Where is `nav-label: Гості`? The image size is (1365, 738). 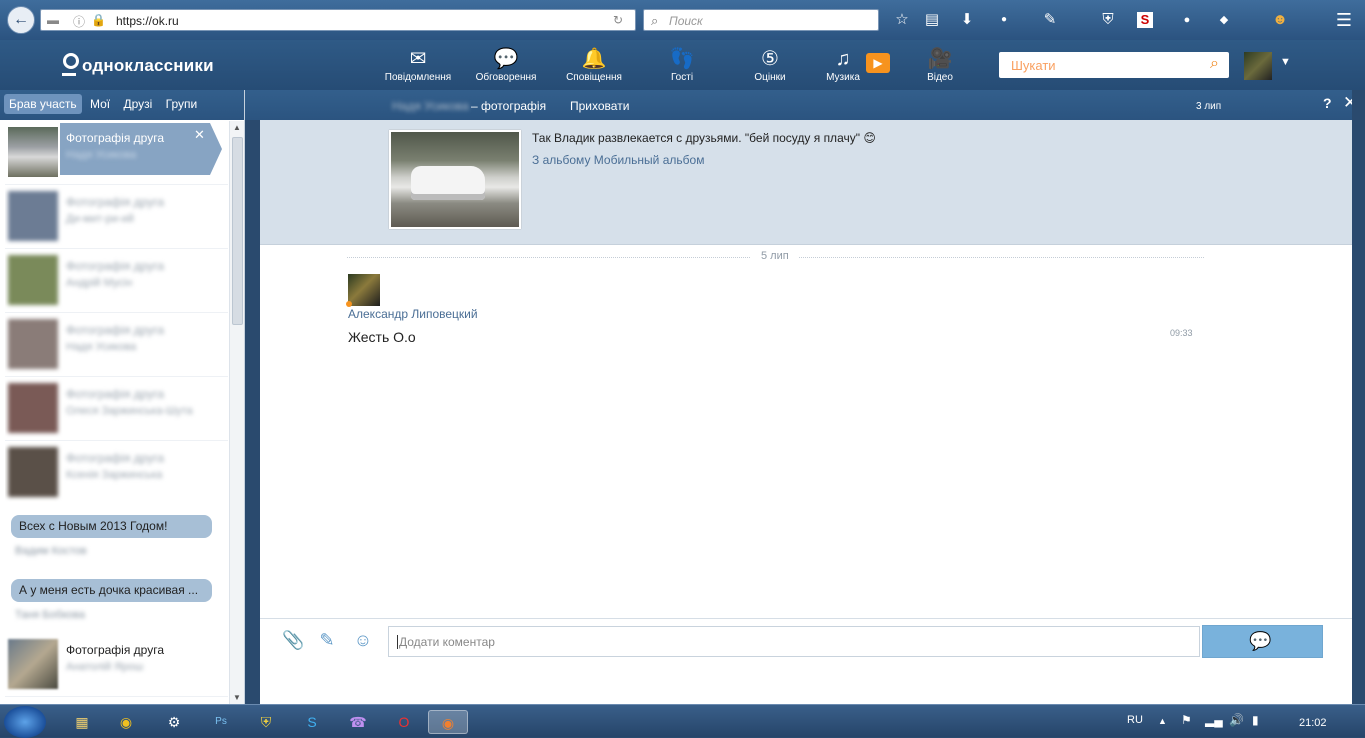 nav-label: Гості is located at coordinates (682, 77).